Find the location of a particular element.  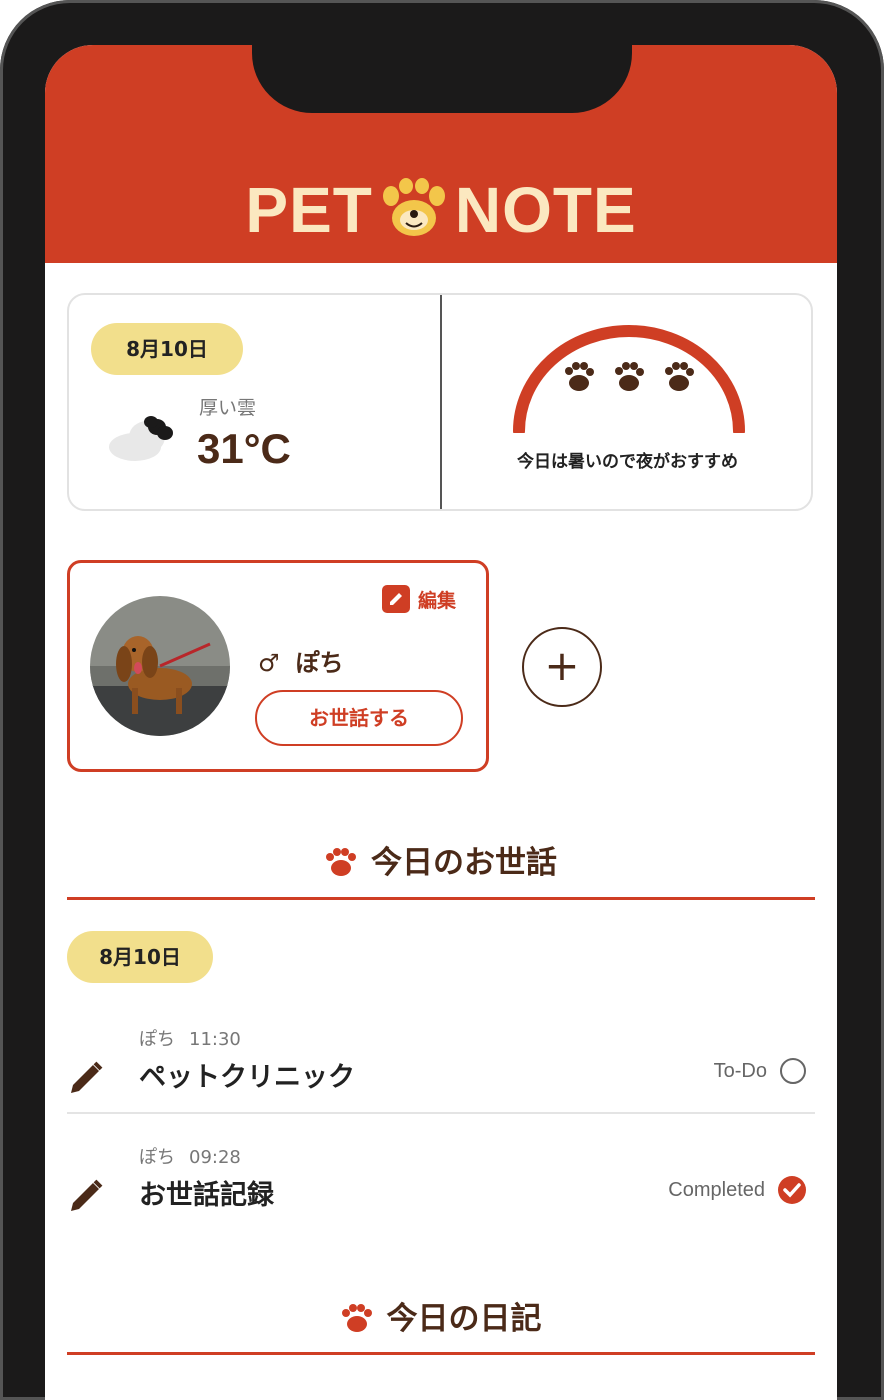

care-item-title: お世話記録 is located at coordinates (206, 1195).